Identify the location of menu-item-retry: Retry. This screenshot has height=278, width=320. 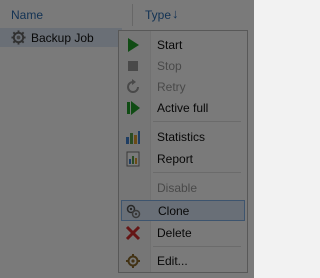
(183, 86).